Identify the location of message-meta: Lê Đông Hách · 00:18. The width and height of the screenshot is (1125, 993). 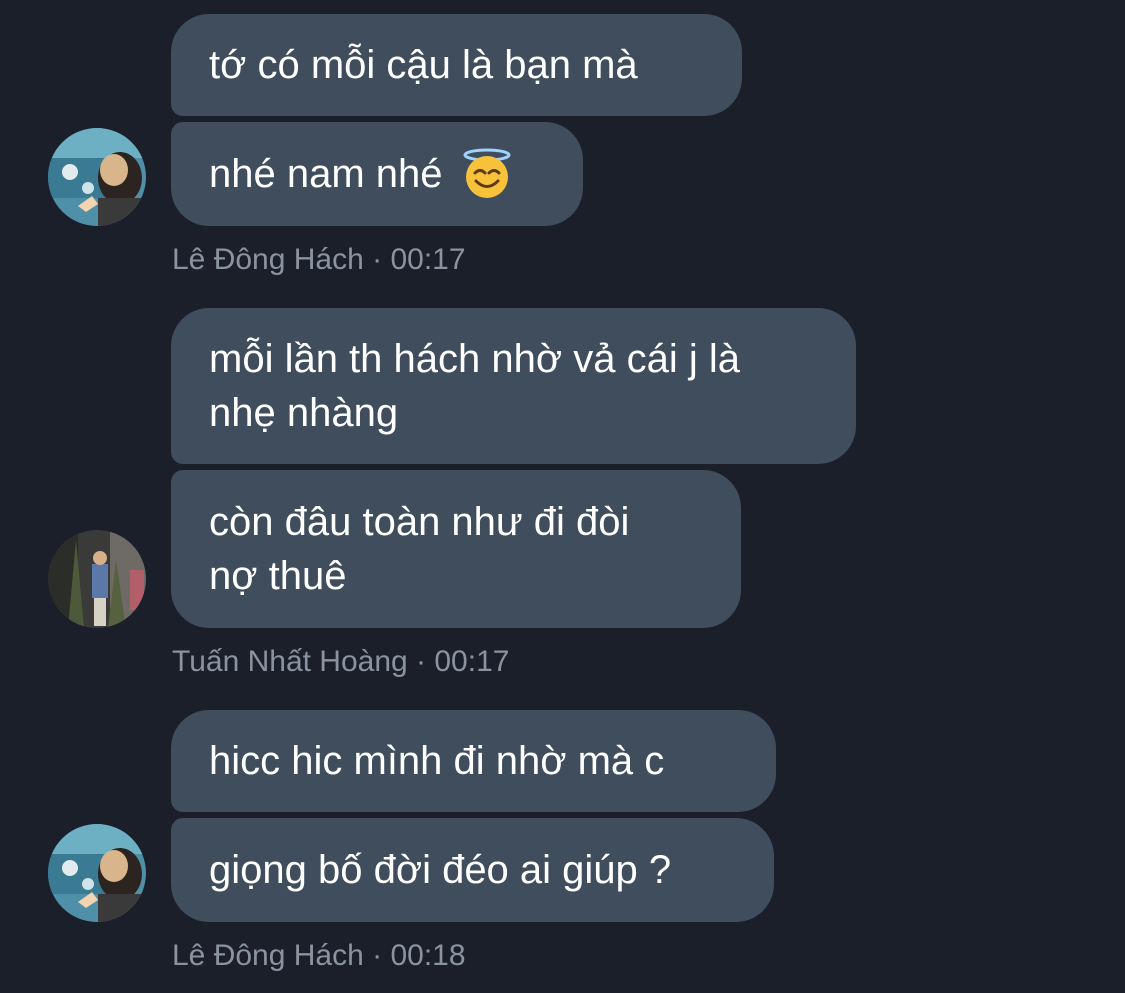
(319, 956).